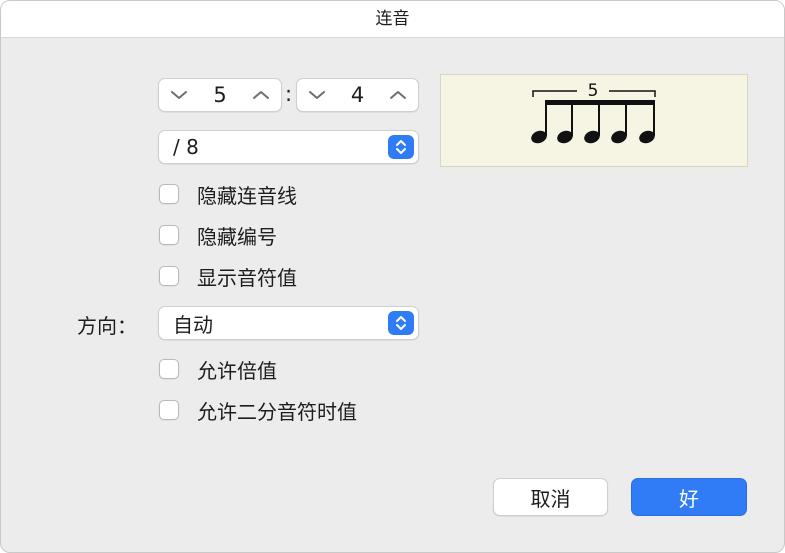  What do you see at coordinates (107, 326) in the screenshot?
I see `direction-label: 方向：` at bounding box center [107, 326].